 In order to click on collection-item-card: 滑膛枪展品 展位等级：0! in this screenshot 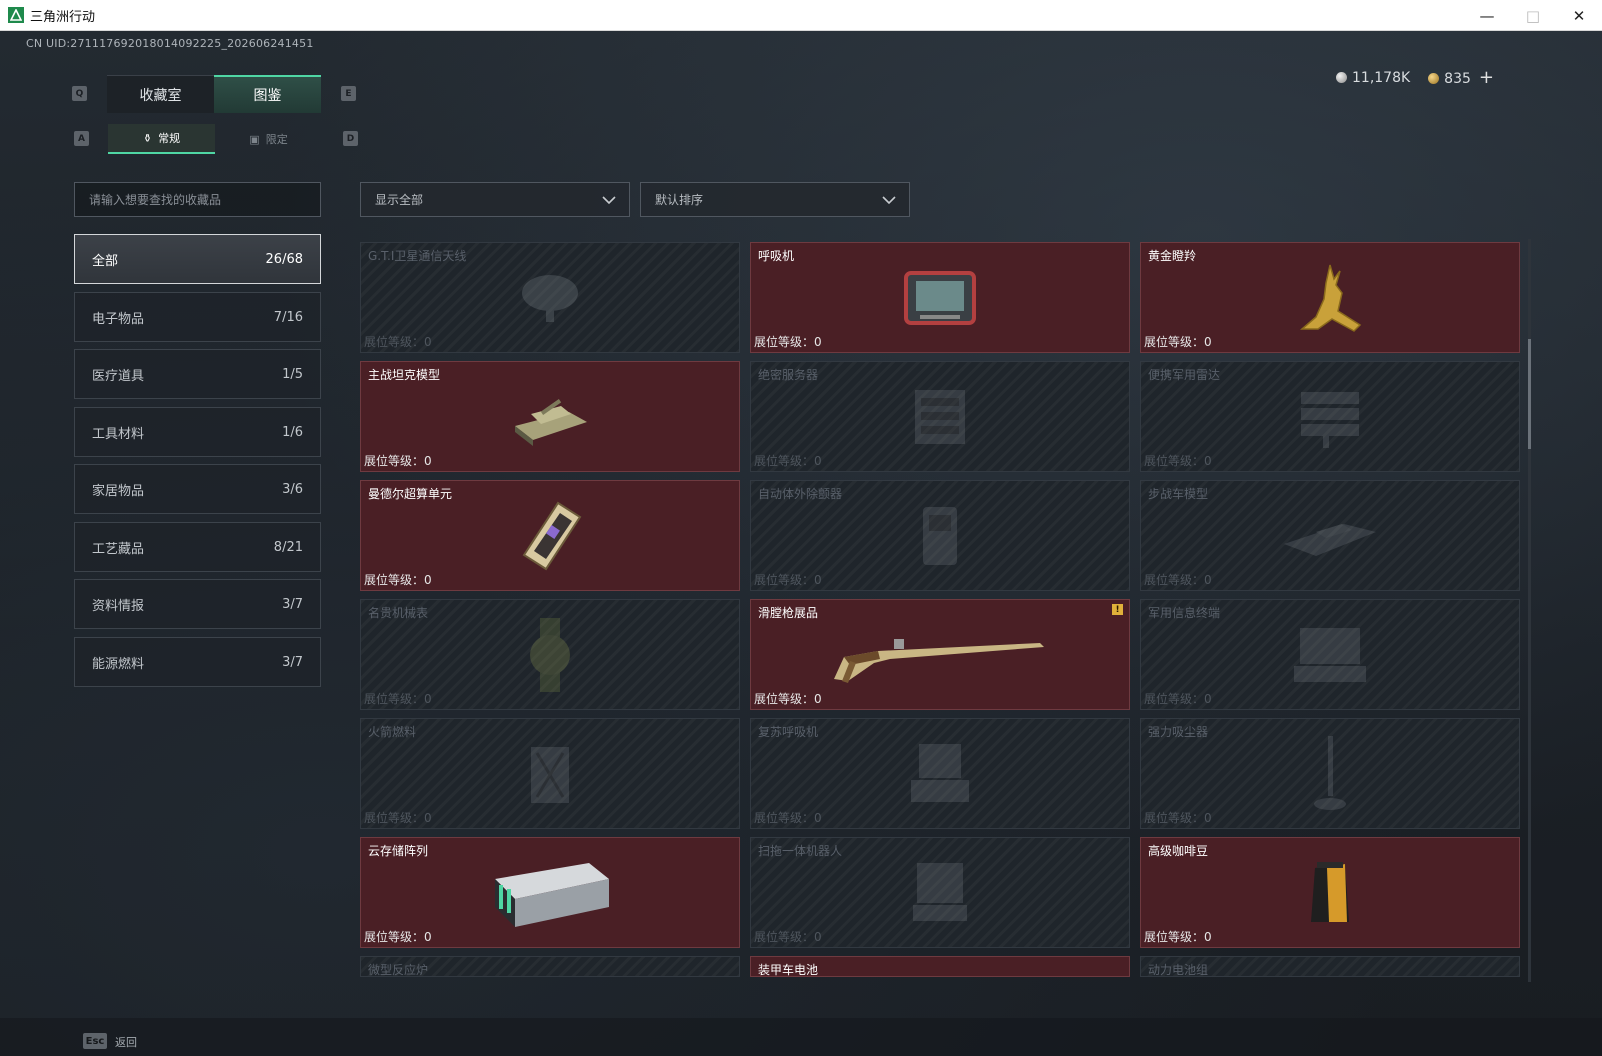, I will do `click(940, 654)`.